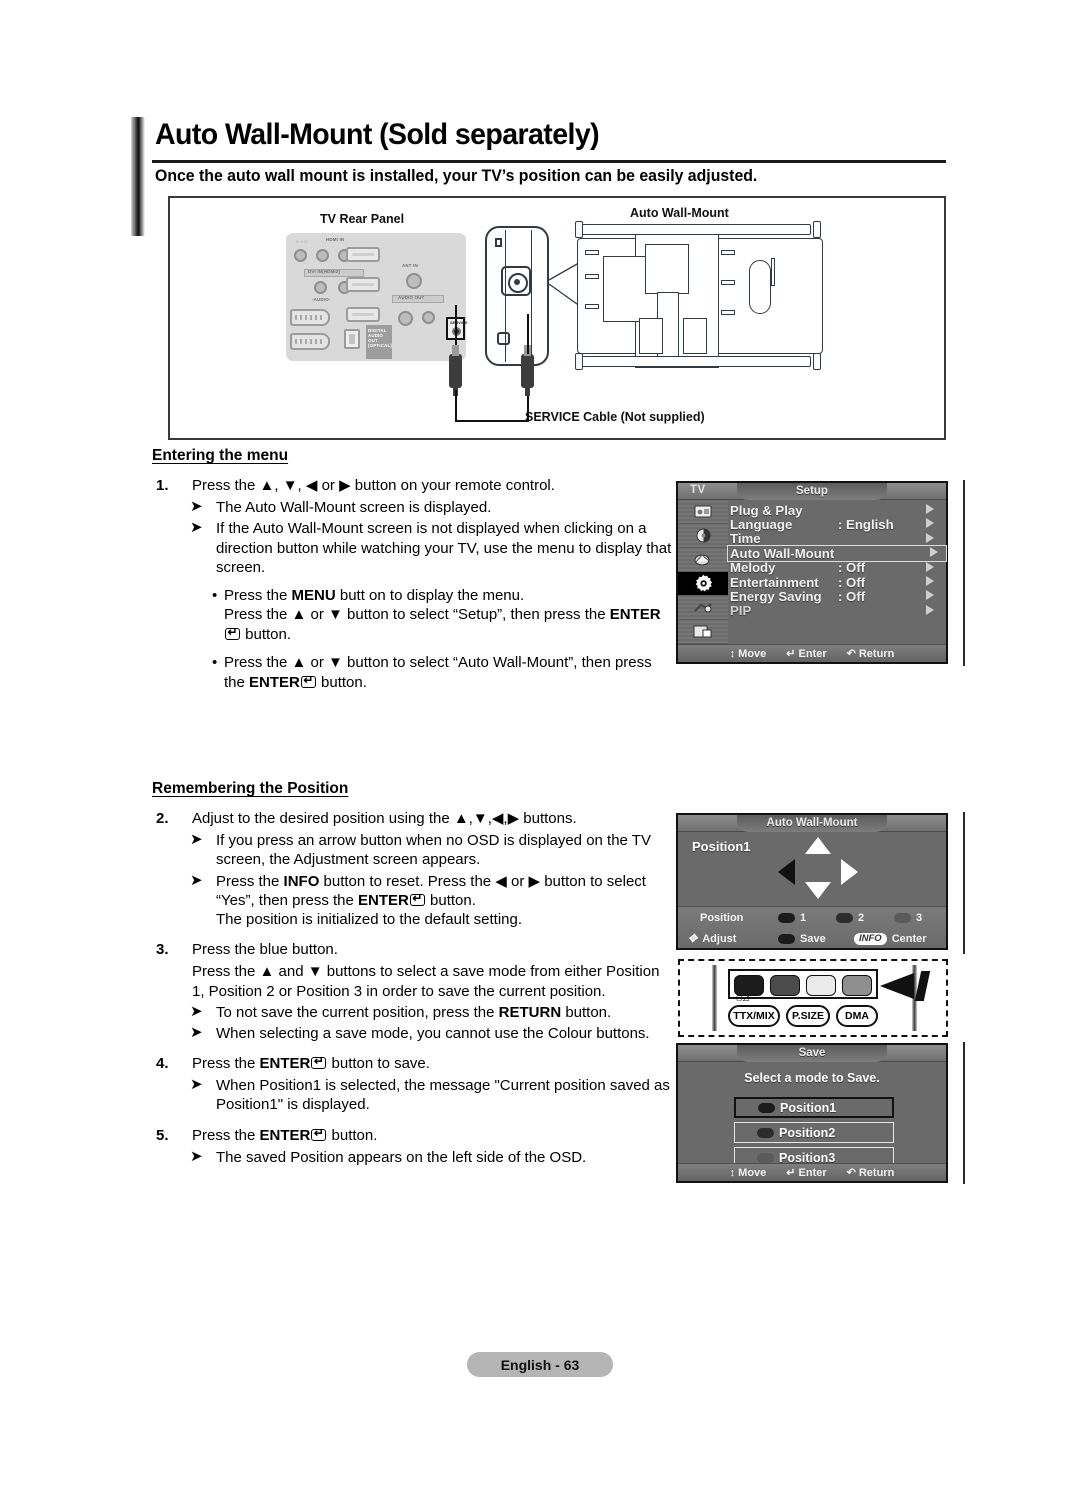 The width and height of the screenshot is (1080, 1486). What do you see at coordinates (792, 918) in the screenshot?
I see `footer-position-1: 1` at bounding box center [792, 918].